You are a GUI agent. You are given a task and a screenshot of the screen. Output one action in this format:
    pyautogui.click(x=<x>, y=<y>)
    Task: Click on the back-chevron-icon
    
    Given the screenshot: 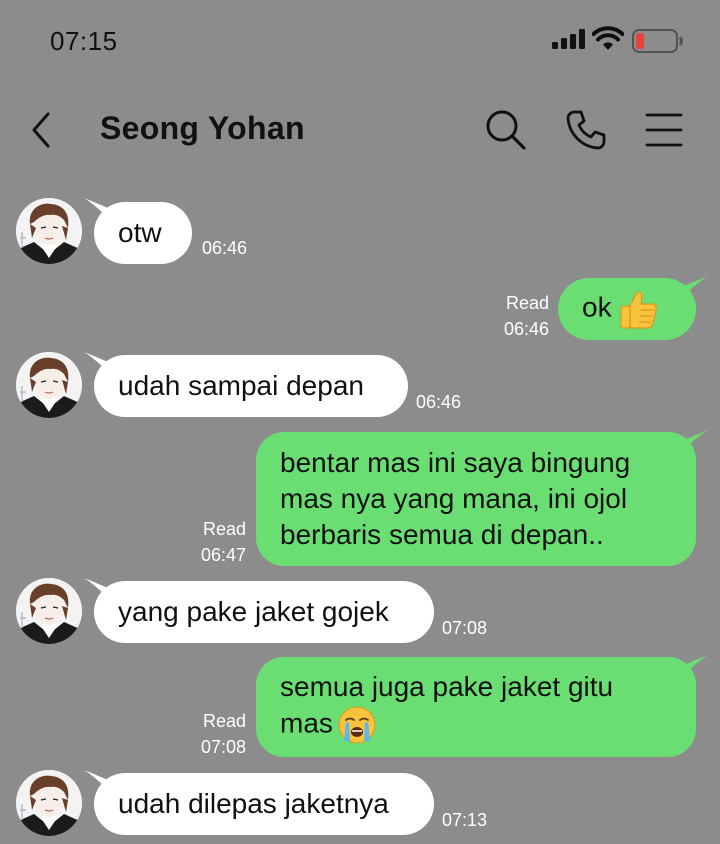 What is the action you would take?
    pyautogui.click(x=42, y=130)
    